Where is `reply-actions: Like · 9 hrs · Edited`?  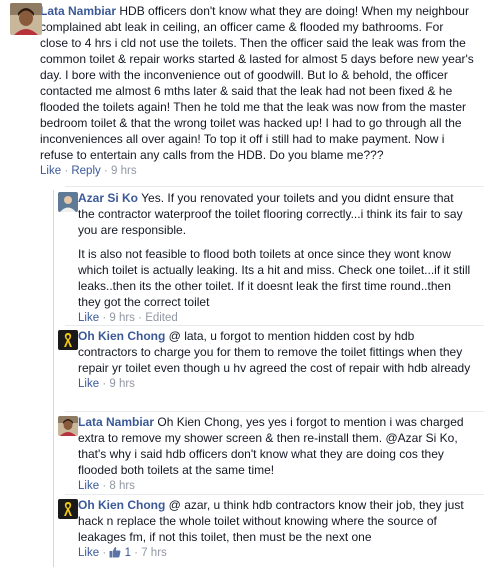 reply-actions: Like · 9 hrs · Edited is located at coordinates (275, 318).